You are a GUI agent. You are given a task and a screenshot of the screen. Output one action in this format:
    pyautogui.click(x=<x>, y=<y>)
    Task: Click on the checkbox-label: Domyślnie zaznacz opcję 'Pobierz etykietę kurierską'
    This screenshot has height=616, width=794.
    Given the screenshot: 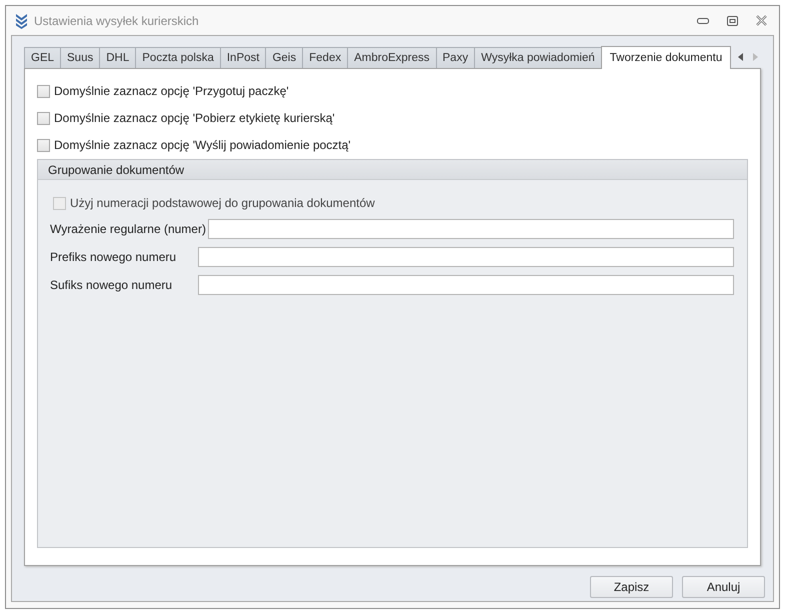 What is the action you would take?
    pyautogui.click(x=194, y=118)
    